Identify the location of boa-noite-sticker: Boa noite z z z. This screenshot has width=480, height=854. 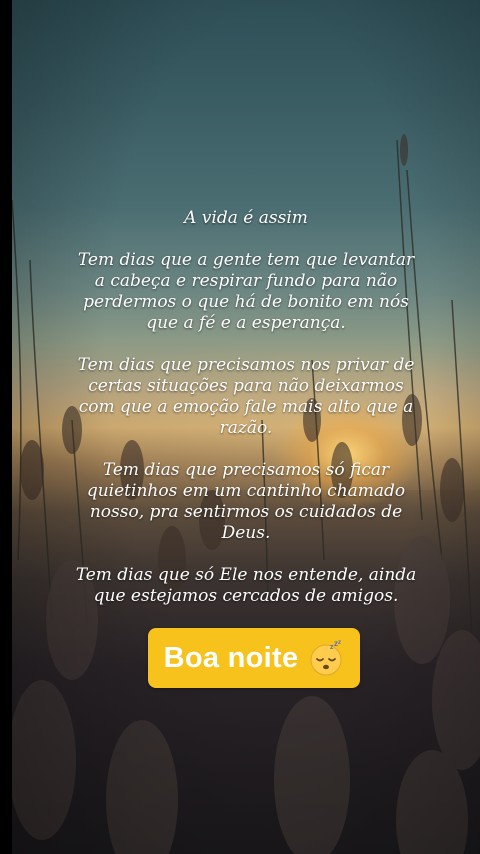
(254, 658).